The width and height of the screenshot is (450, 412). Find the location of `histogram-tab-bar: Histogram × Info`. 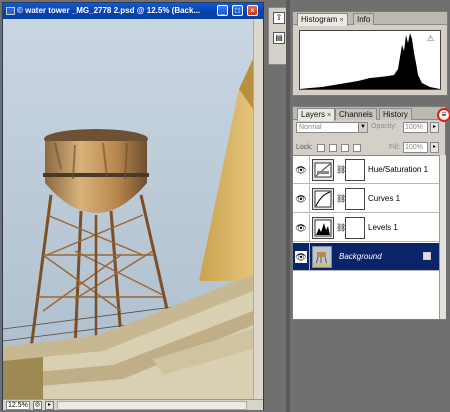

histogram-tab-bar: Histogram × Info is located at coordinates (370, 19).